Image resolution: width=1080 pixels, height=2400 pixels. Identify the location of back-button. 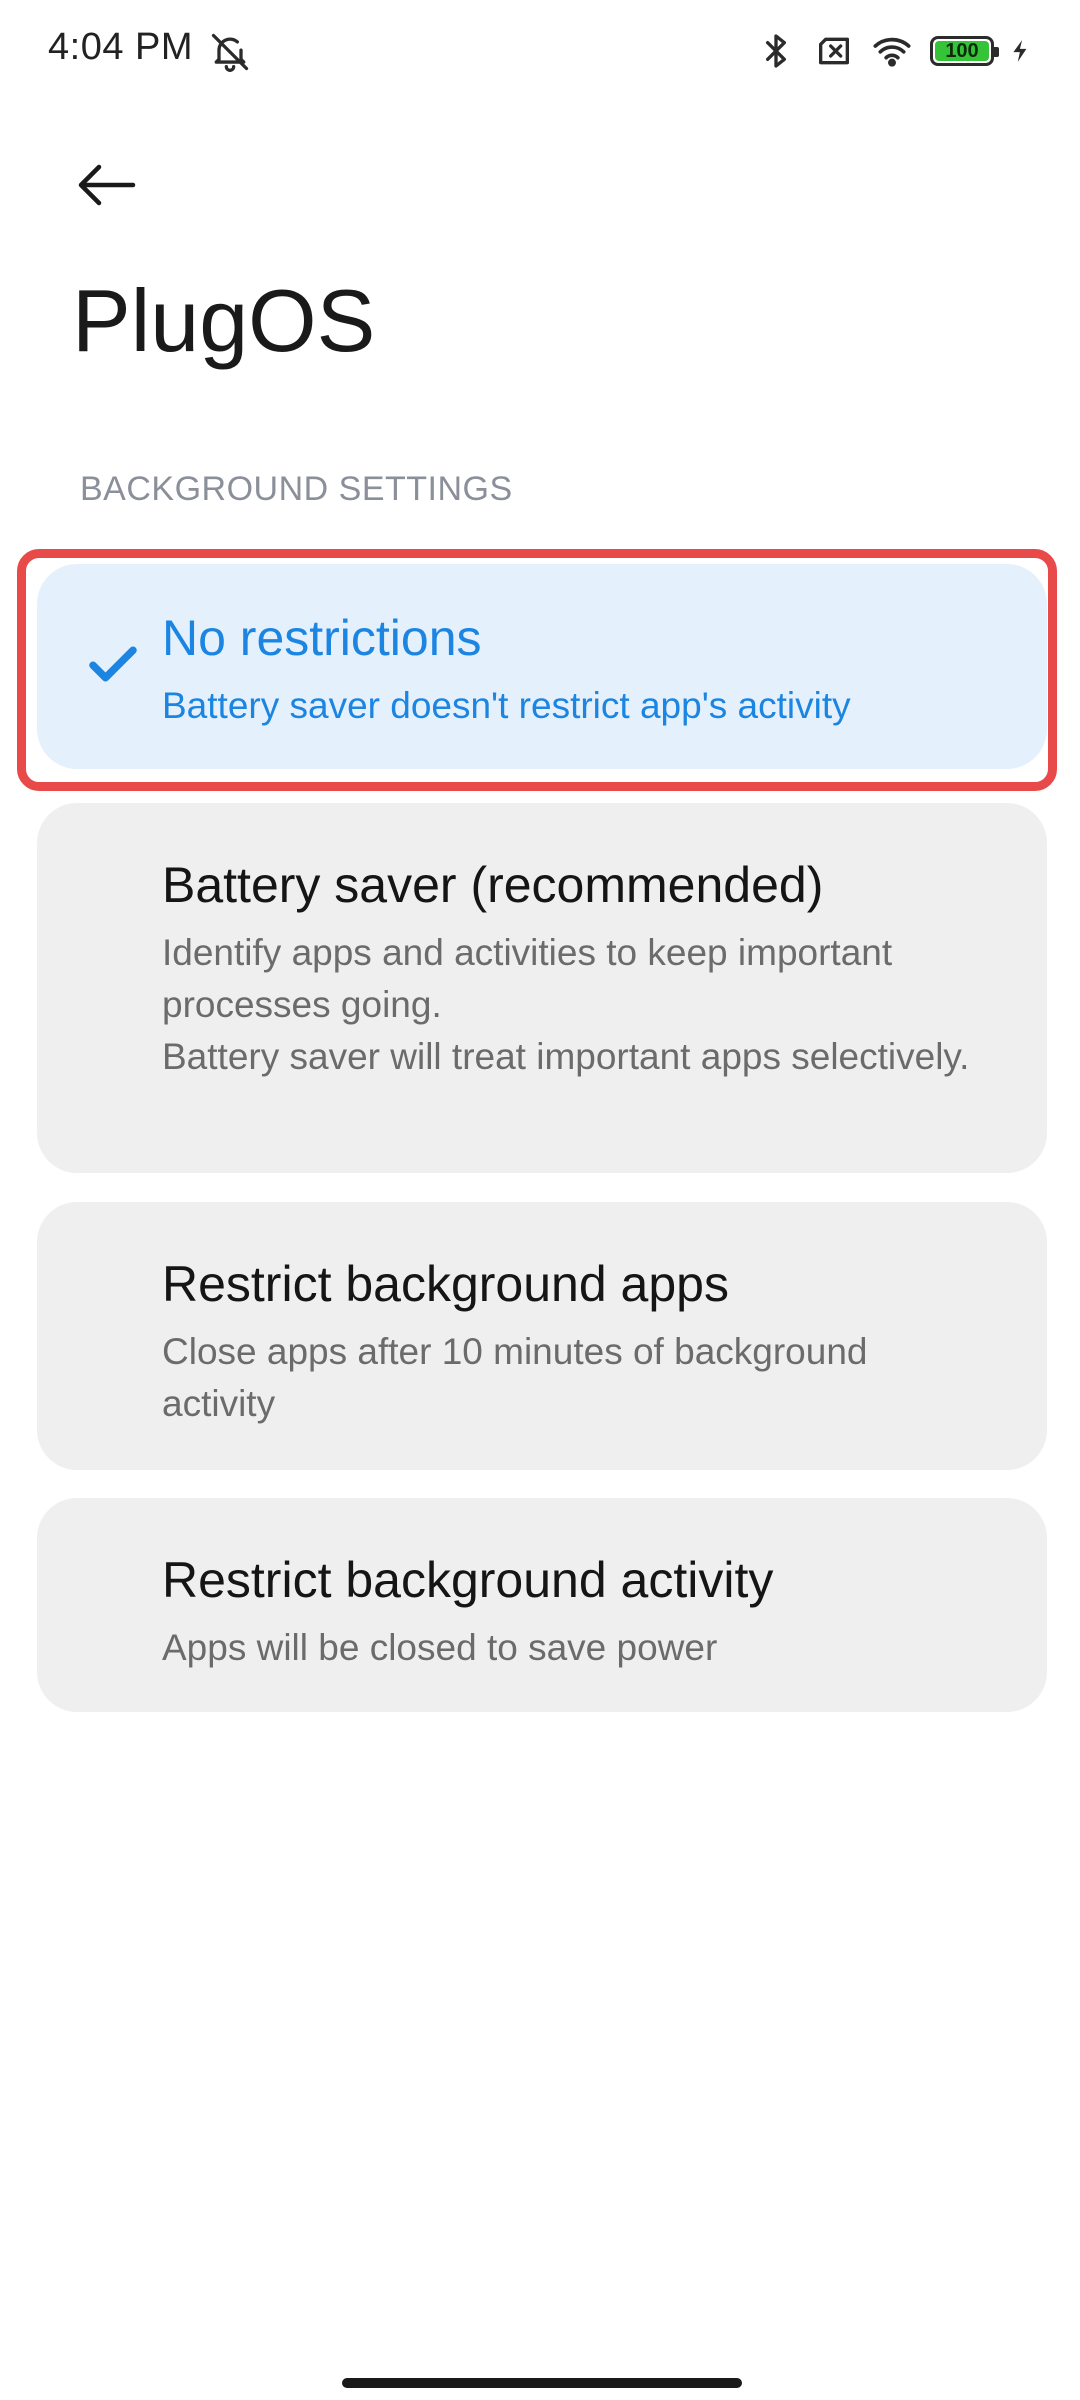
(107, 185).